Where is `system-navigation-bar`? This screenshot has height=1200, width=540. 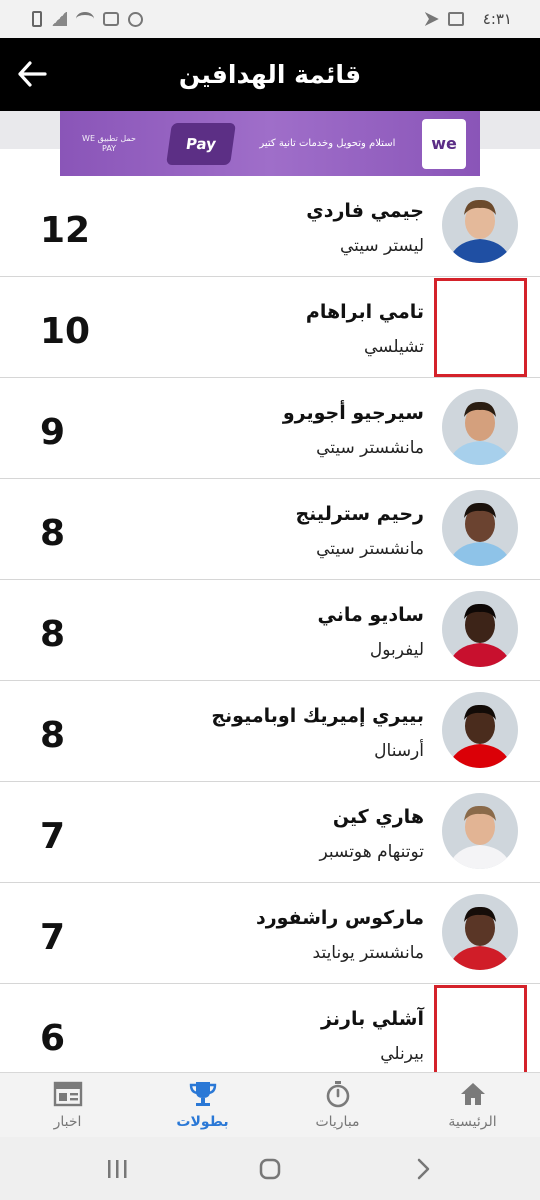 system-navigation-bar is located at coordinates (270, 1168).